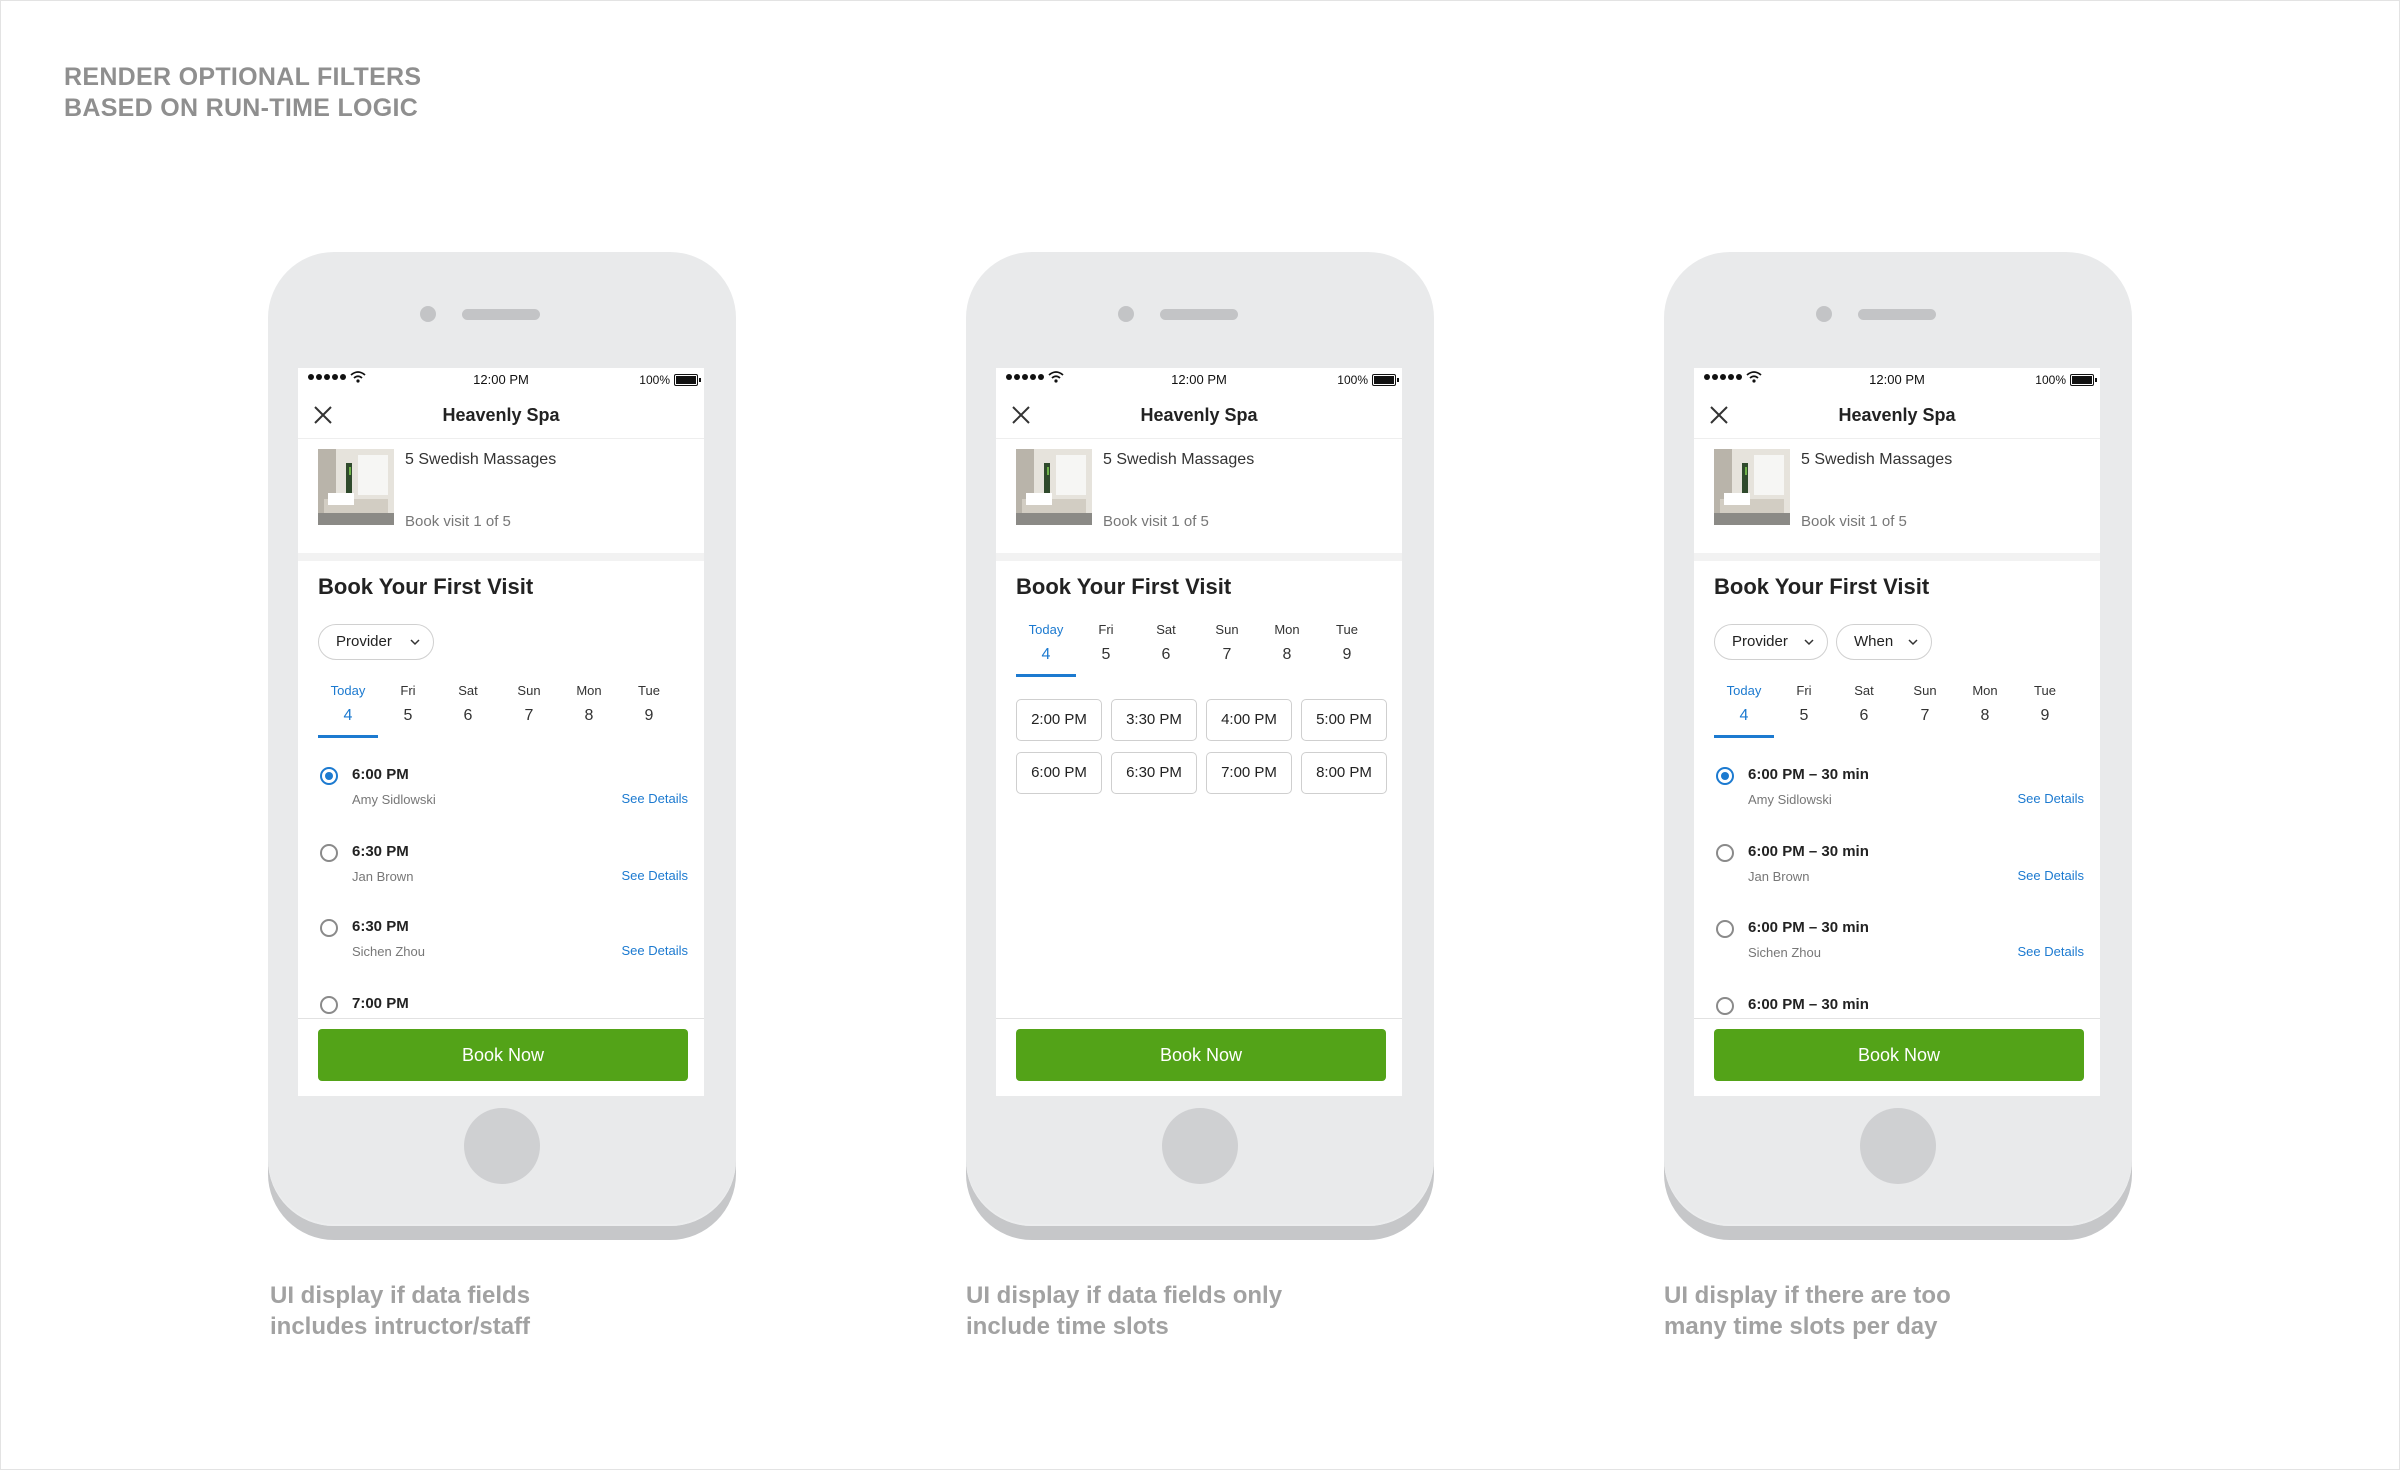  I want to click on time-slot-button: 2:00 PM, so click(1059, 720).